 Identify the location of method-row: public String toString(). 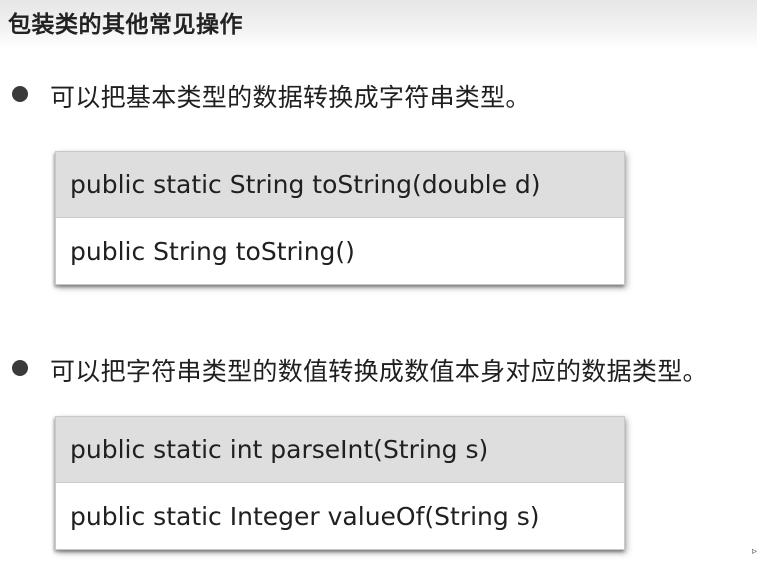
(212, 251).